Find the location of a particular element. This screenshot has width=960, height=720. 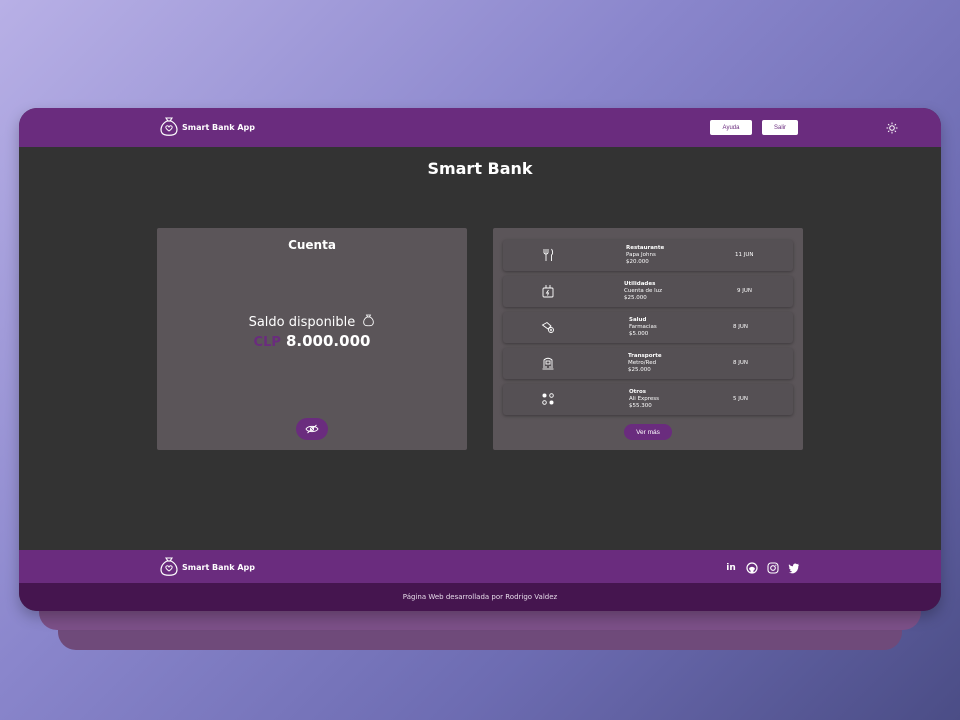

logout-button: Salir is located at coordinates (780, 127).